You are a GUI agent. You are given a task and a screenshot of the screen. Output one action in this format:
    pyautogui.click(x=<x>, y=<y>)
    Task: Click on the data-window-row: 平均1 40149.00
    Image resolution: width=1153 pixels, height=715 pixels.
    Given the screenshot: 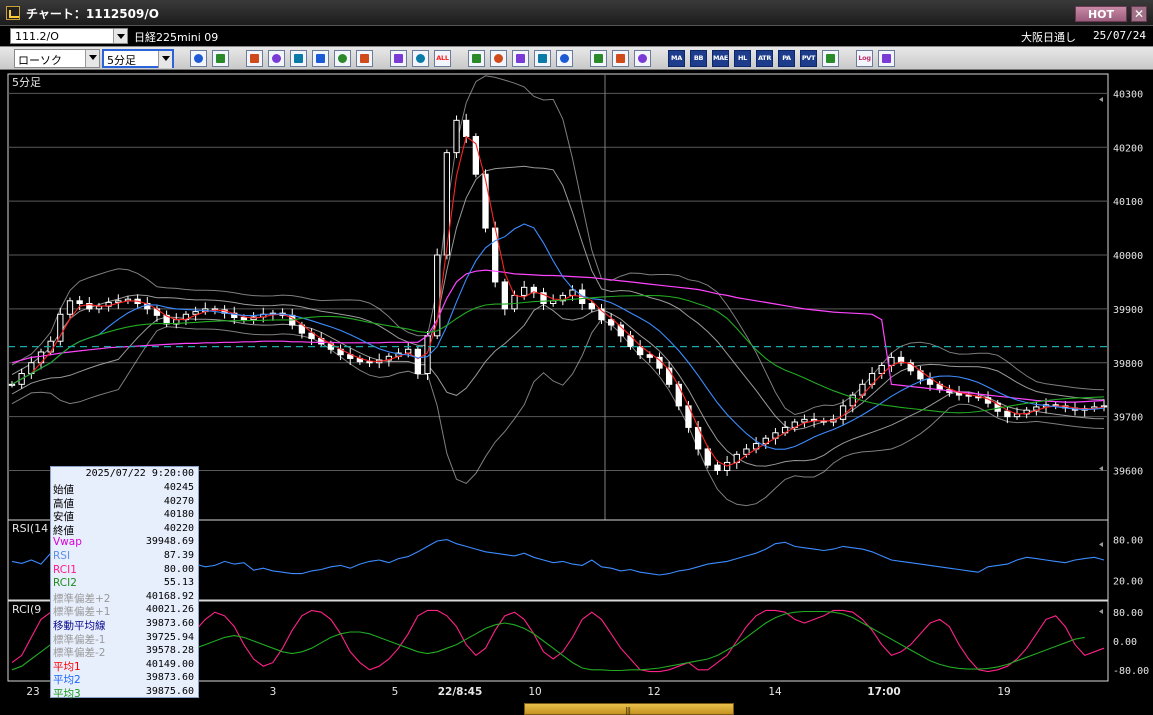 What is the action you would take?
    pyautogui.click(x=124, y=666)
    